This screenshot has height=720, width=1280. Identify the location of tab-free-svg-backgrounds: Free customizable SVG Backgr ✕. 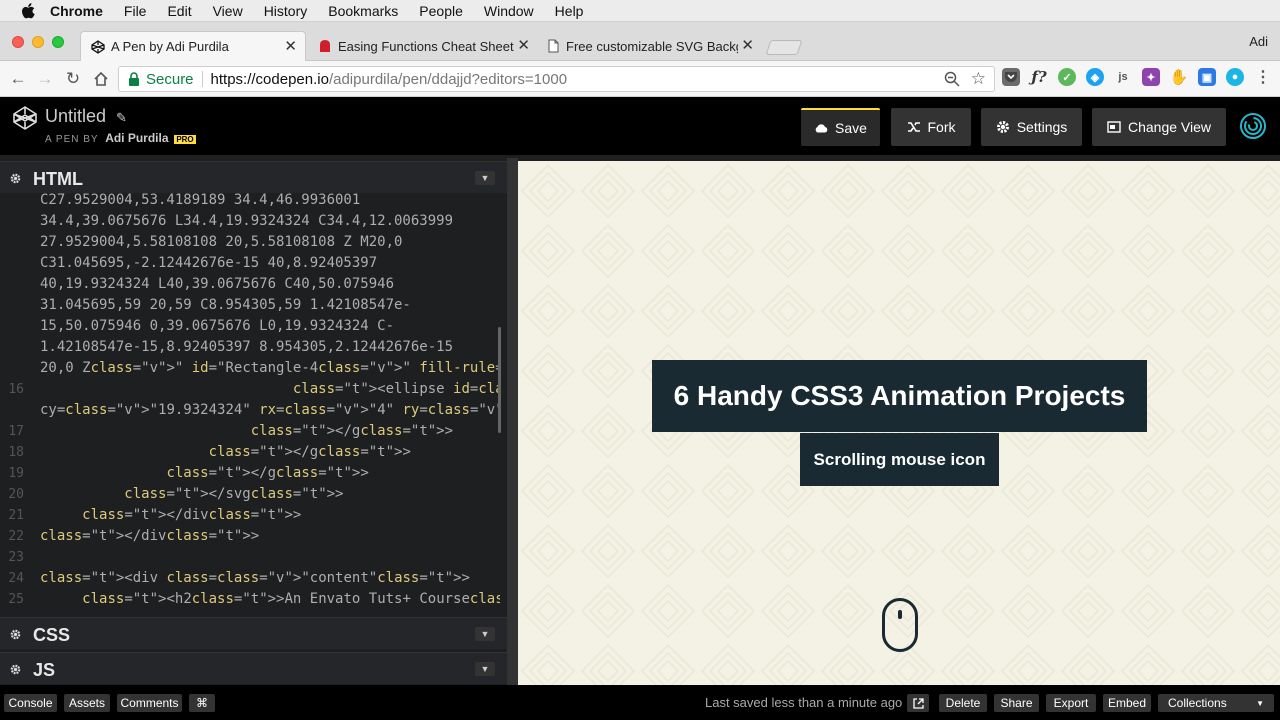
(649, 46).